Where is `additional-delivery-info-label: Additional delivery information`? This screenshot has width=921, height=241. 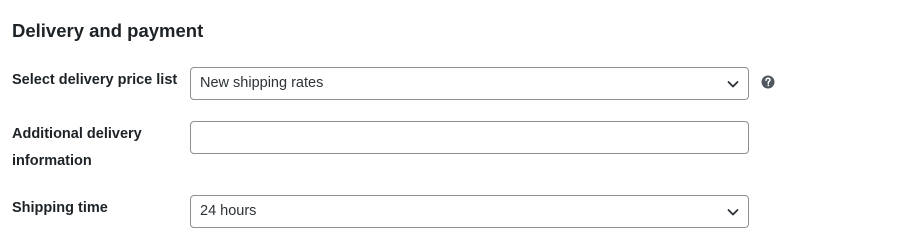 additional-delivery-info-label: Additional delivery information is located at coordinates (77, 147).